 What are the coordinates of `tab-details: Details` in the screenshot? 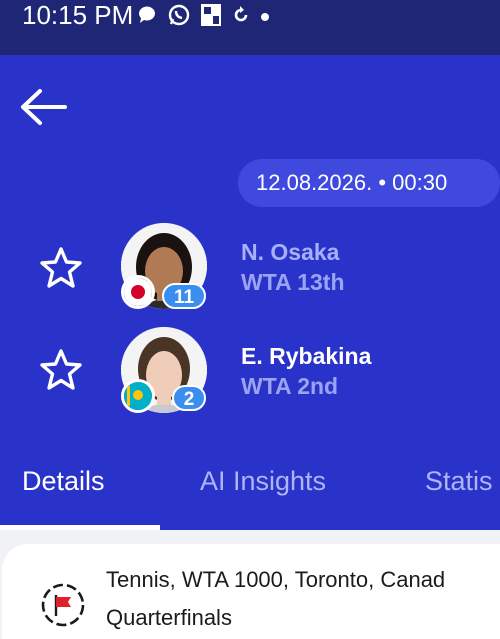 It's located at (63, 481).